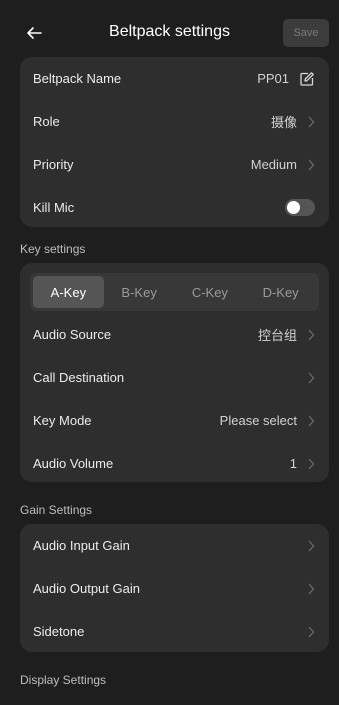 The height and width of the screenshot is (705, 339). What do you see at coordinates (174, 78) in the screenshot?
I see `beltpack-name-row: Beltpack Name PP01` at bounding box center [174, 78].